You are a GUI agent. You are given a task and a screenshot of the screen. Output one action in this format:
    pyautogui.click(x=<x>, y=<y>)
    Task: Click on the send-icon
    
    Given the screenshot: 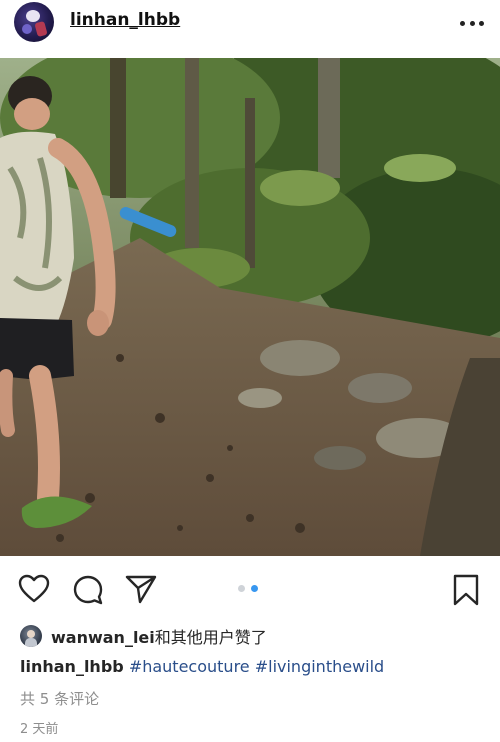 What is the action you would take?
    pyautogui.click(x=141, y=589)
    